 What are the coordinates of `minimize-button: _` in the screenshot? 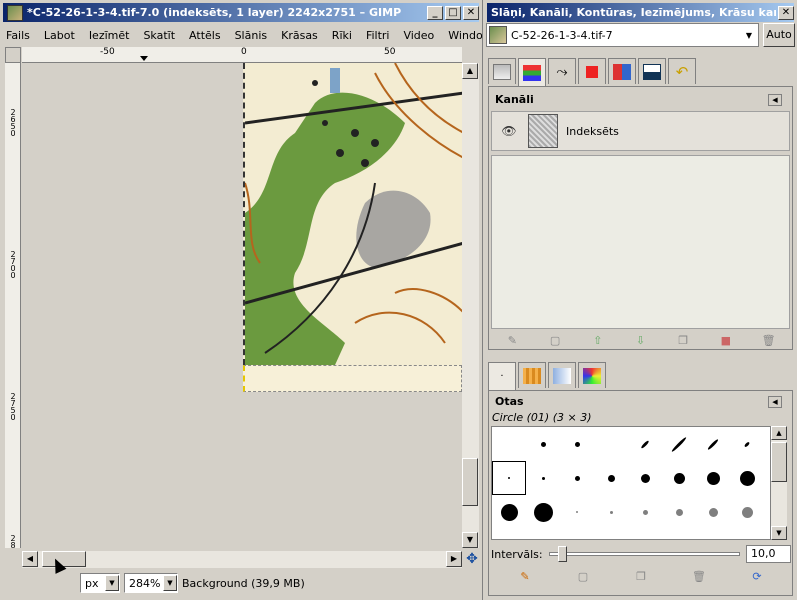 It's located at (435, 12).